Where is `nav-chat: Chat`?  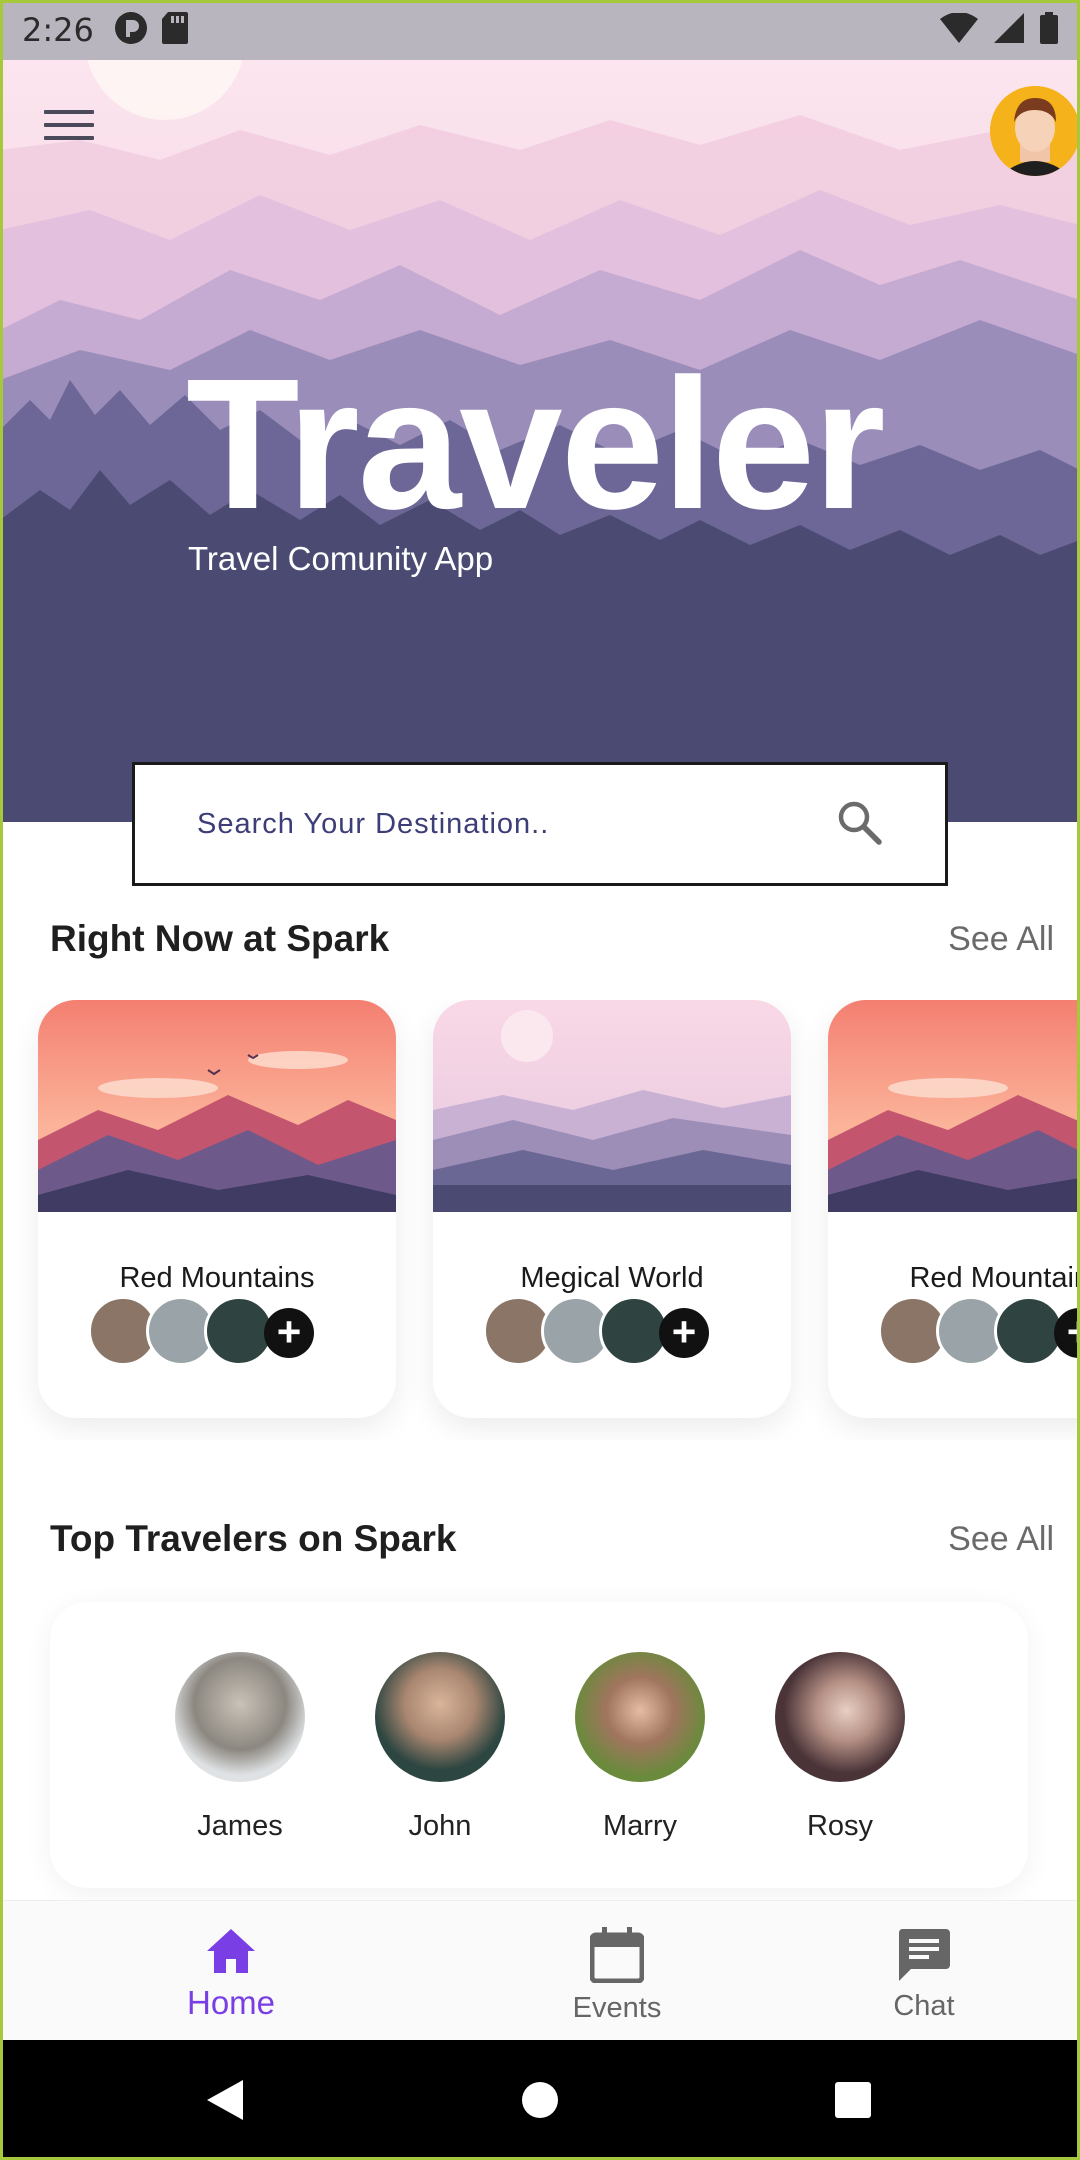
nav-chat: Chat is located at coordinates (924, 1975).